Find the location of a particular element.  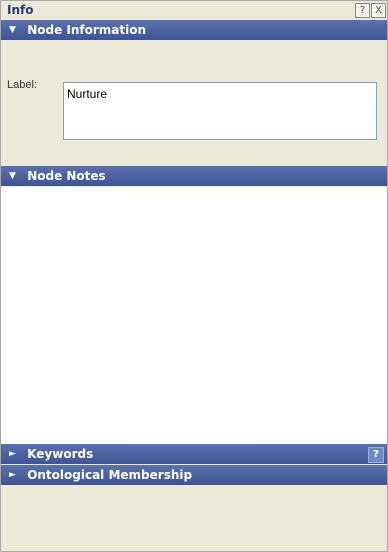

ontological-membership-header: ► Ontological Membership is located at coordinates (194, 475).